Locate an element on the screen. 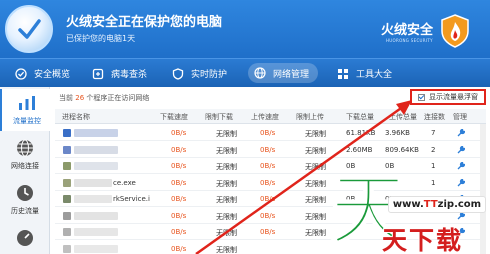 The image size is (490, 254). show-traffic-float-toggle: 显示流量悬浮窗 is located at coordinates (448, 97).